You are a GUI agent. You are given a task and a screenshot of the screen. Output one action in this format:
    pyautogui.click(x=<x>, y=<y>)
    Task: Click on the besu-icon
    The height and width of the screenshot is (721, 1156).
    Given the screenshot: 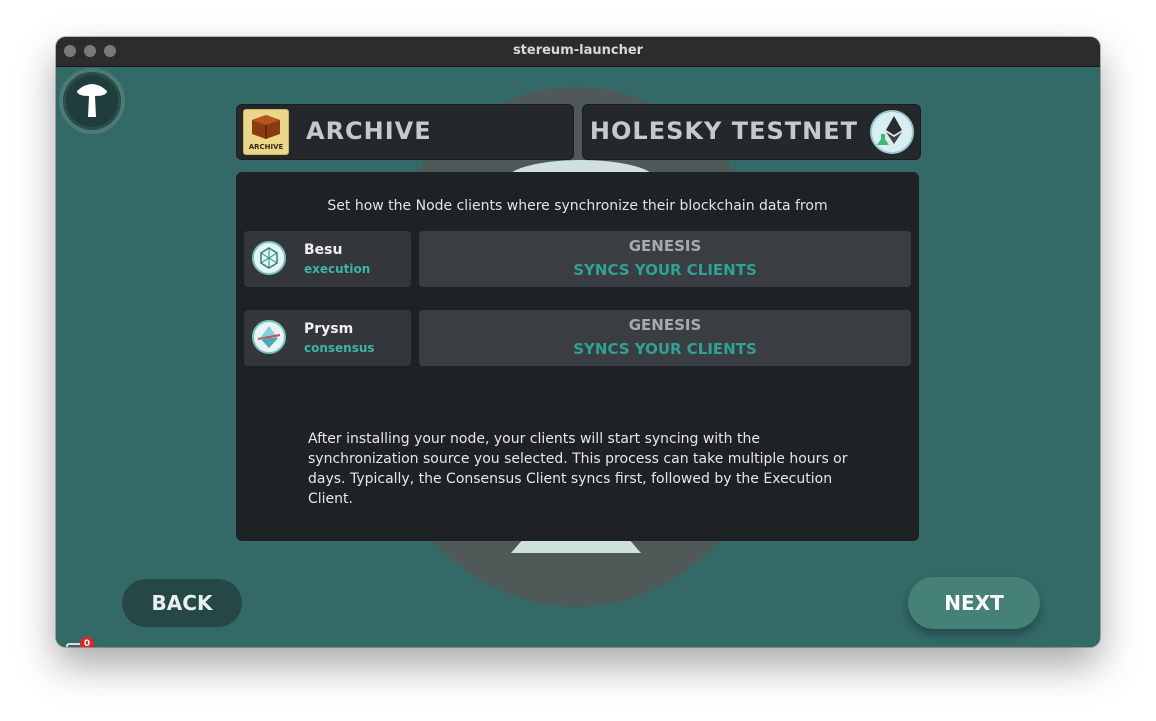 What is the action you would take?
    pyautogui.click(x=269, y=258)
    